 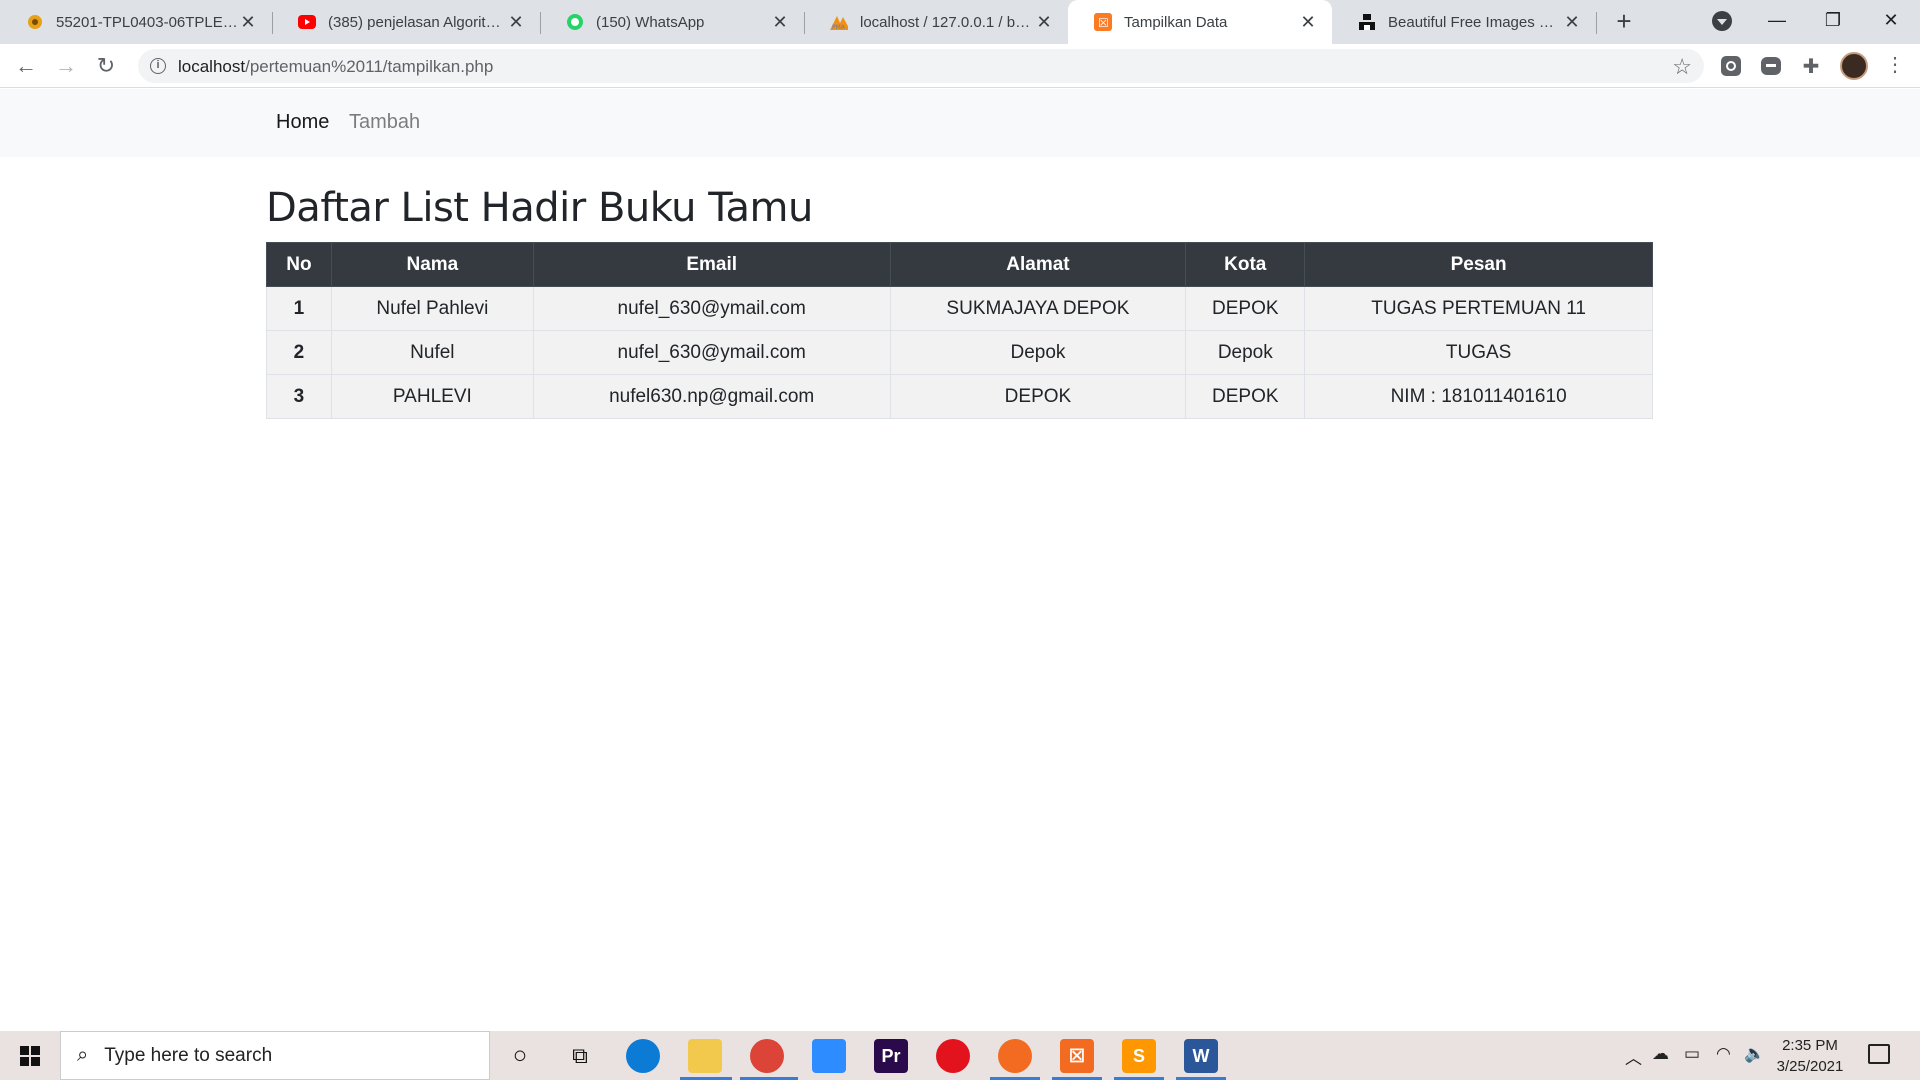 What do you see at coordinates (106, 66) in the screenshot?
I see `reload-button: ↻` at bounding box center [106, 66].